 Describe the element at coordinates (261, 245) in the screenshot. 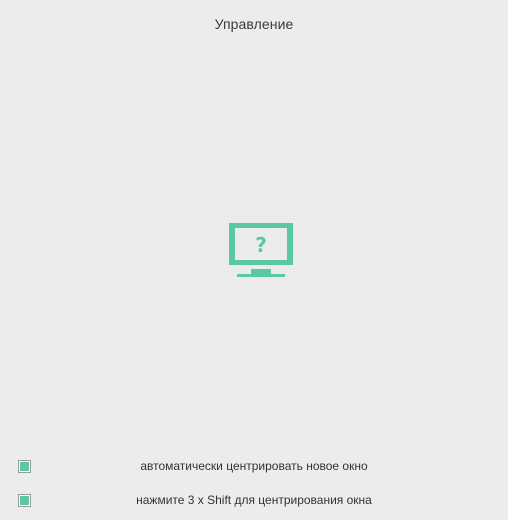

I see `question-glyph: ?` at that location.